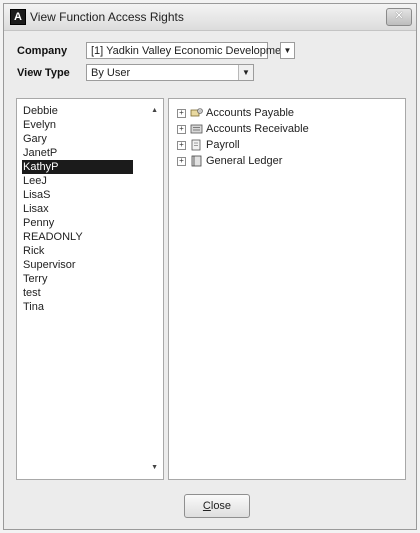  I want to click on list-item: Gary, so click(35, 139).